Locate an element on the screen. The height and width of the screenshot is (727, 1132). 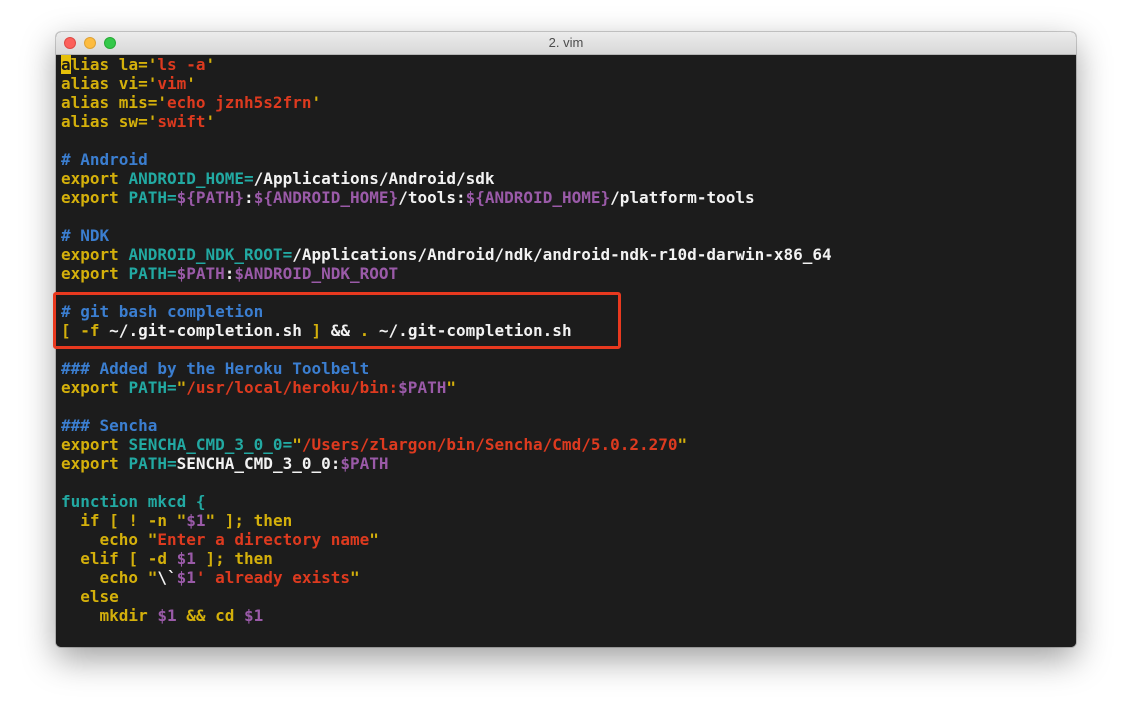
code-token: function mkcd { is located at coordinates (133, 501).